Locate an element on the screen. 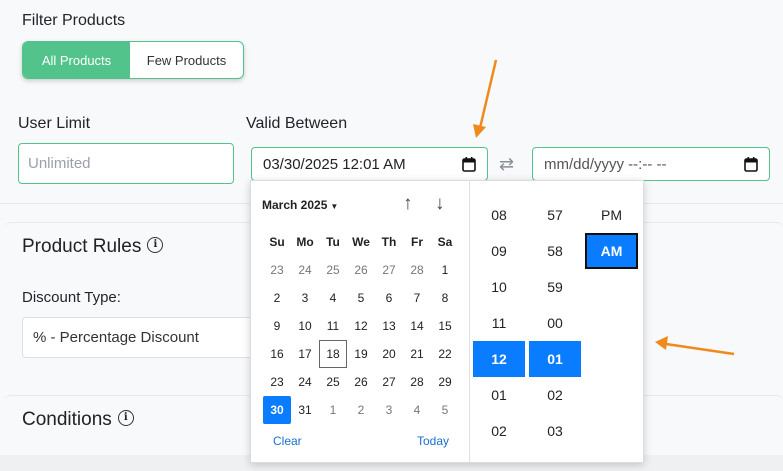 Image resolution: width=783 pixels, height=471 pixels. weekday-label: Fr is located at coordinates (417, 242).